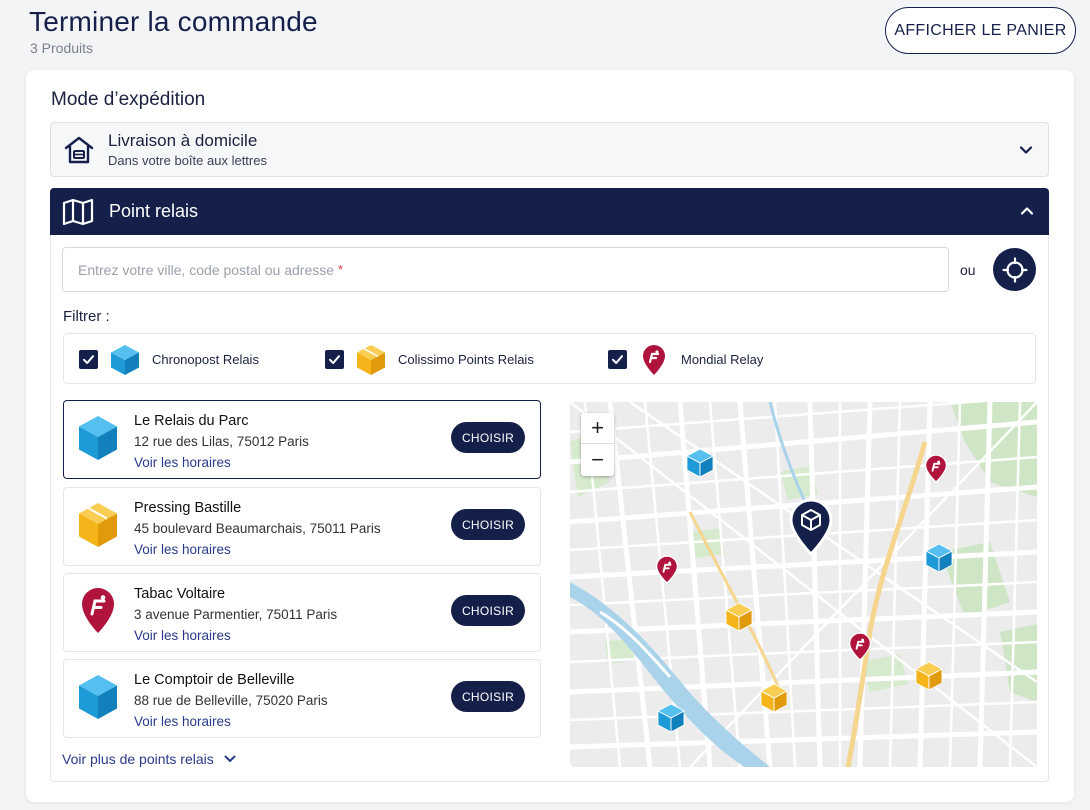 This screenshot has height=810, width=1090. Describe the element at coordinates (128, 99) in the screenshot. I see `shipping-section-title: Mode d’expédition` at that location.